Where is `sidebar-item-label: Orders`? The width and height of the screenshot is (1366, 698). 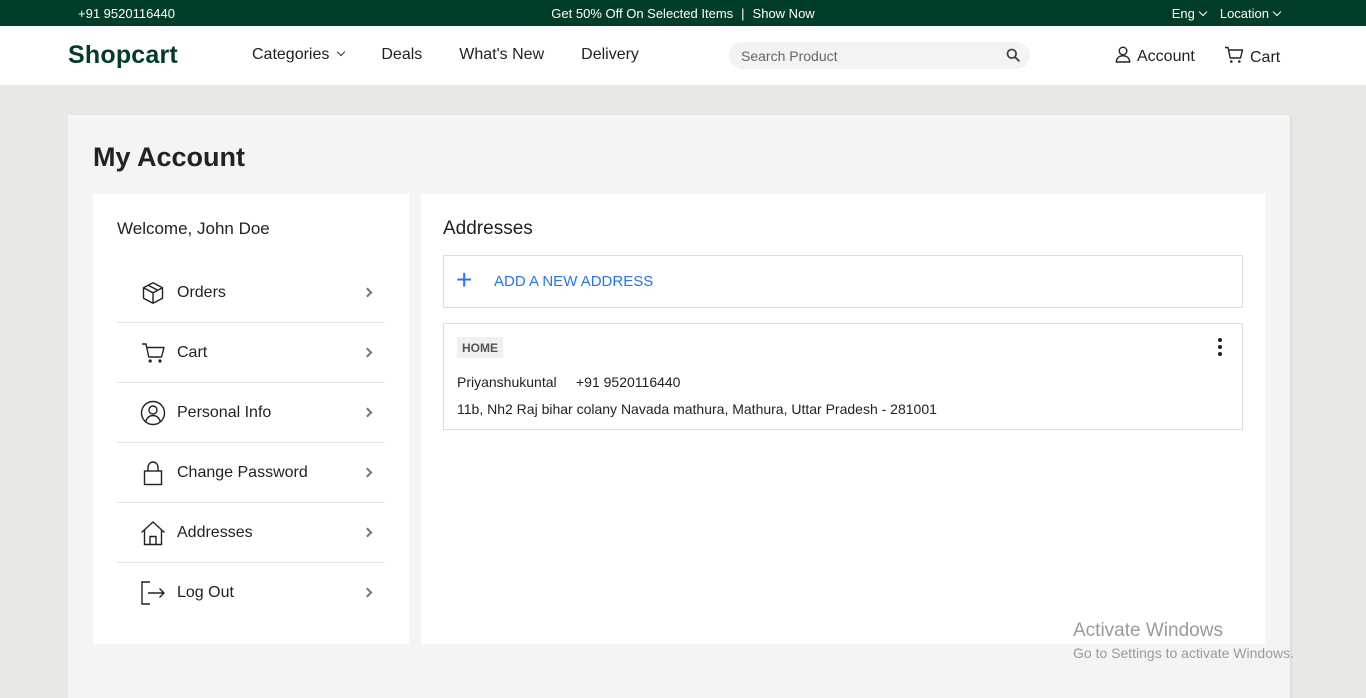
sidebar-item-label: Orders is located at coordinates (201, 292).